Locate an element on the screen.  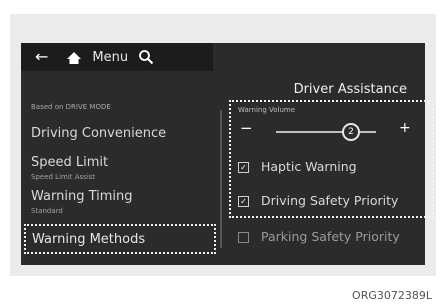
search-icon is located at coordinates (146, 57).